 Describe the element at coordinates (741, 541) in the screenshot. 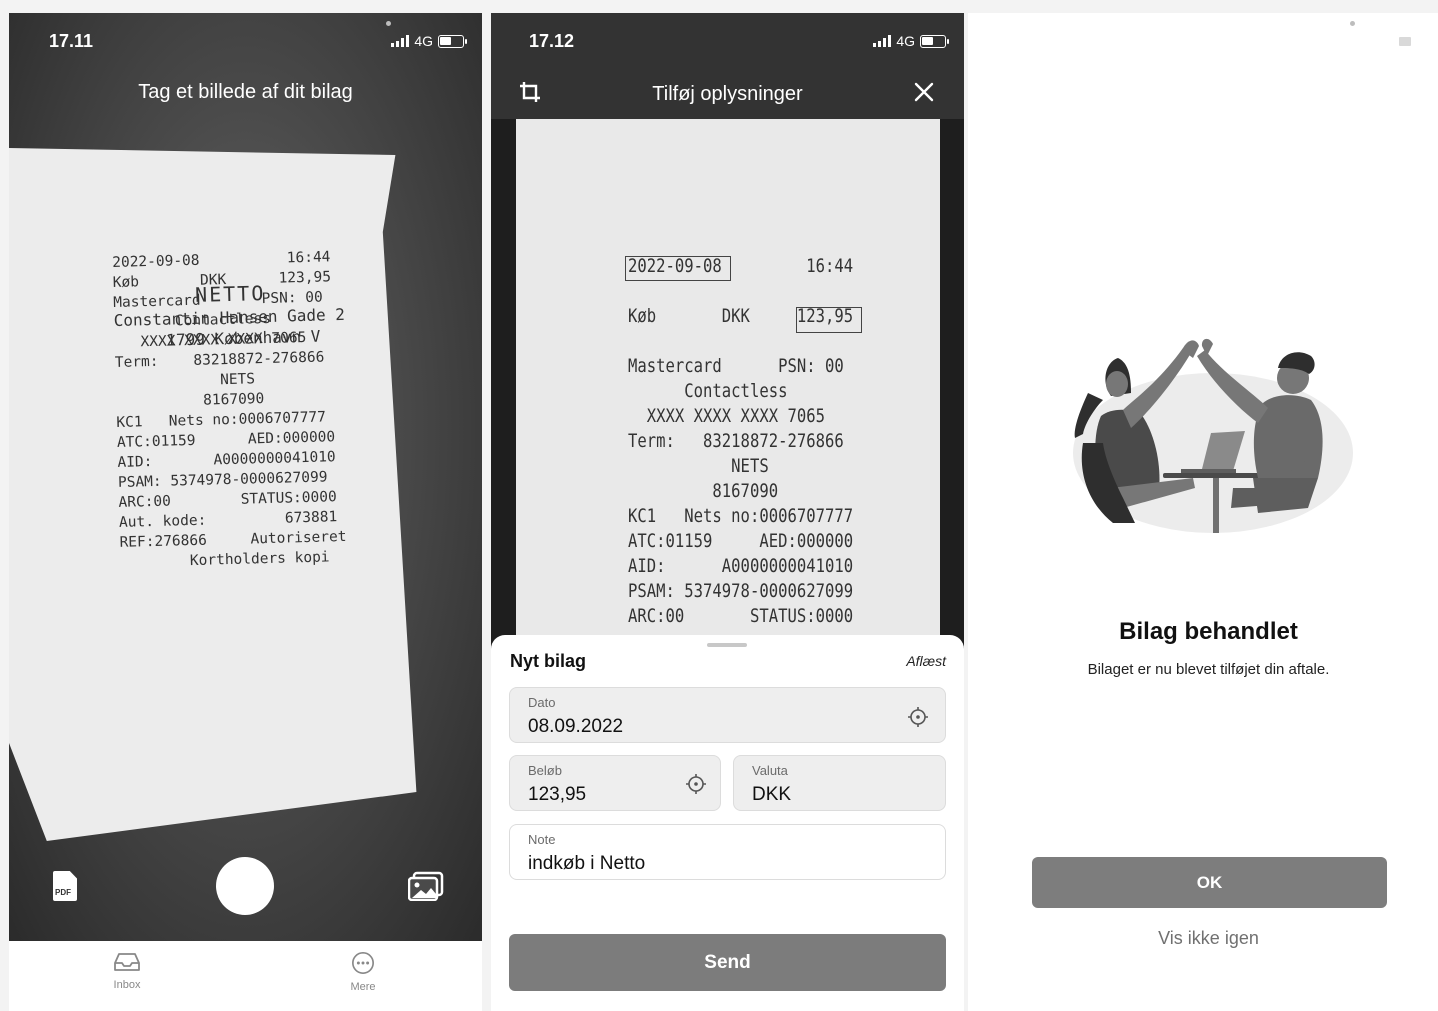

I see `receipt-line: ATC:01159 AED:000000` at that location.